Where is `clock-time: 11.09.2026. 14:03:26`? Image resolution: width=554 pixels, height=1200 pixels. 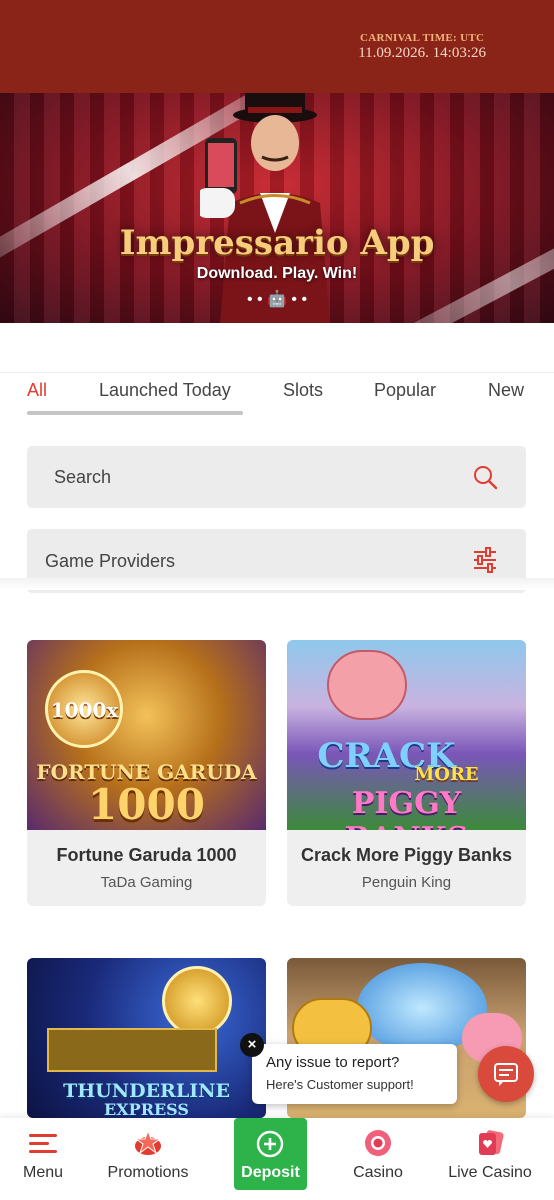
clock-time: 11.09.2026. 14:03:26 is located at coordinates (422, 53).